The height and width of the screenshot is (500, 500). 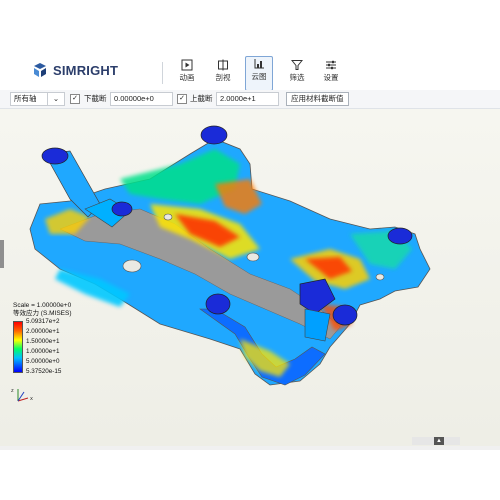 I want to click on svg-text: x, so click(x=31, y=399).